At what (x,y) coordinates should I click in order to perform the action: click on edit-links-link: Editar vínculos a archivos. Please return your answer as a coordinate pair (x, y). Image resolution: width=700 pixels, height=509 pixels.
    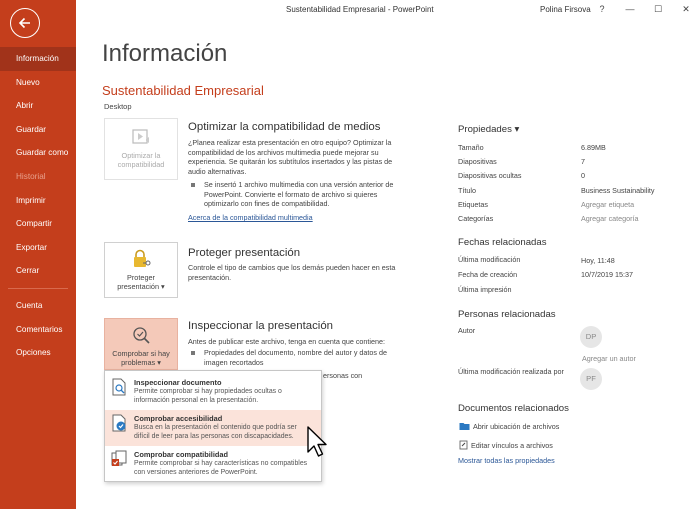
    Looking at the image, I should click on (512, 445).